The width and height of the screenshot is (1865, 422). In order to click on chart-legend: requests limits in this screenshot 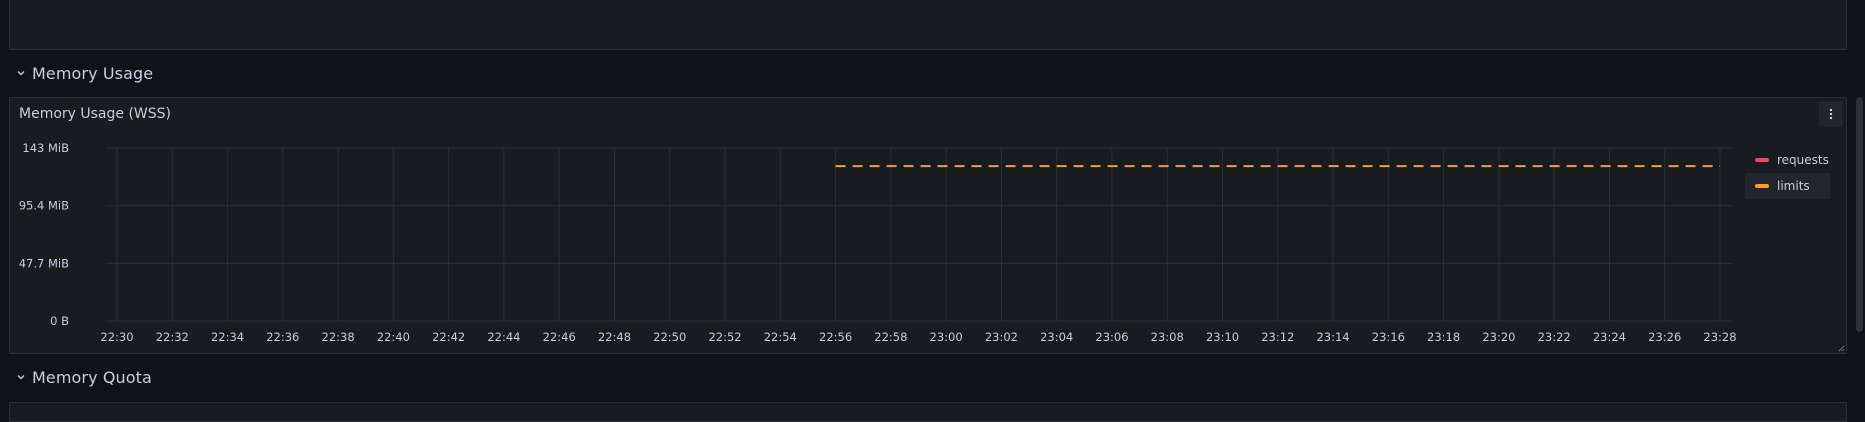, I will do `click(1787, 173)`.